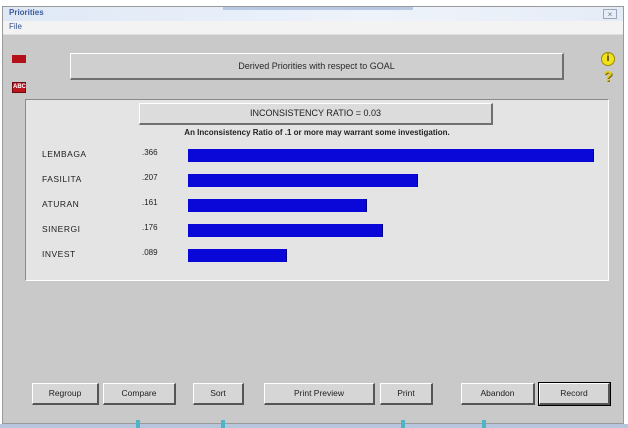 The height and width of the screenshot is (428, 628). I want to click on help-icon: ?, so click(608, 76).